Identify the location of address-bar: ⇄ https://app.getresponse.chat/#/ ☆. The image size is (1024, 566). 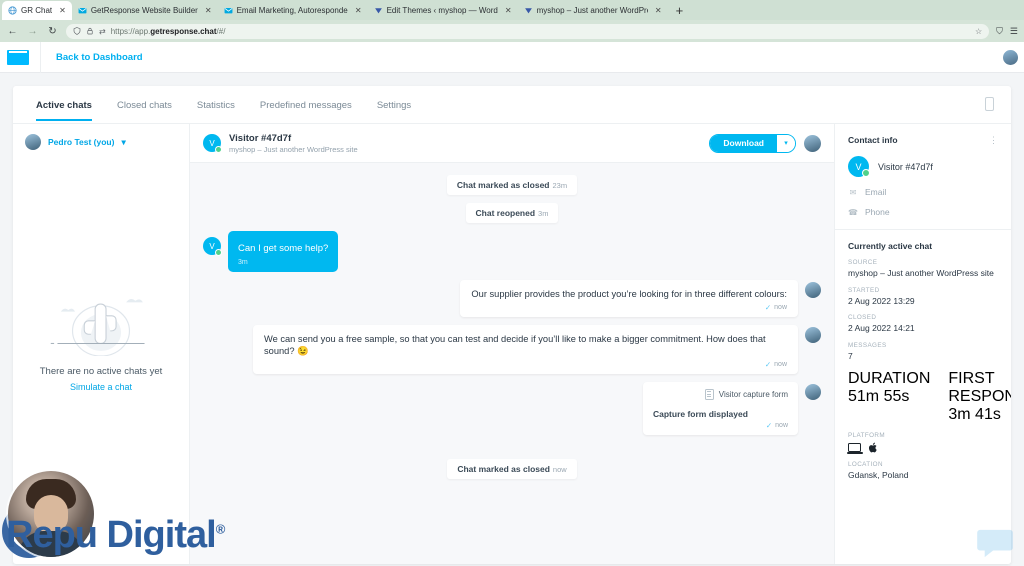
(528, 31).